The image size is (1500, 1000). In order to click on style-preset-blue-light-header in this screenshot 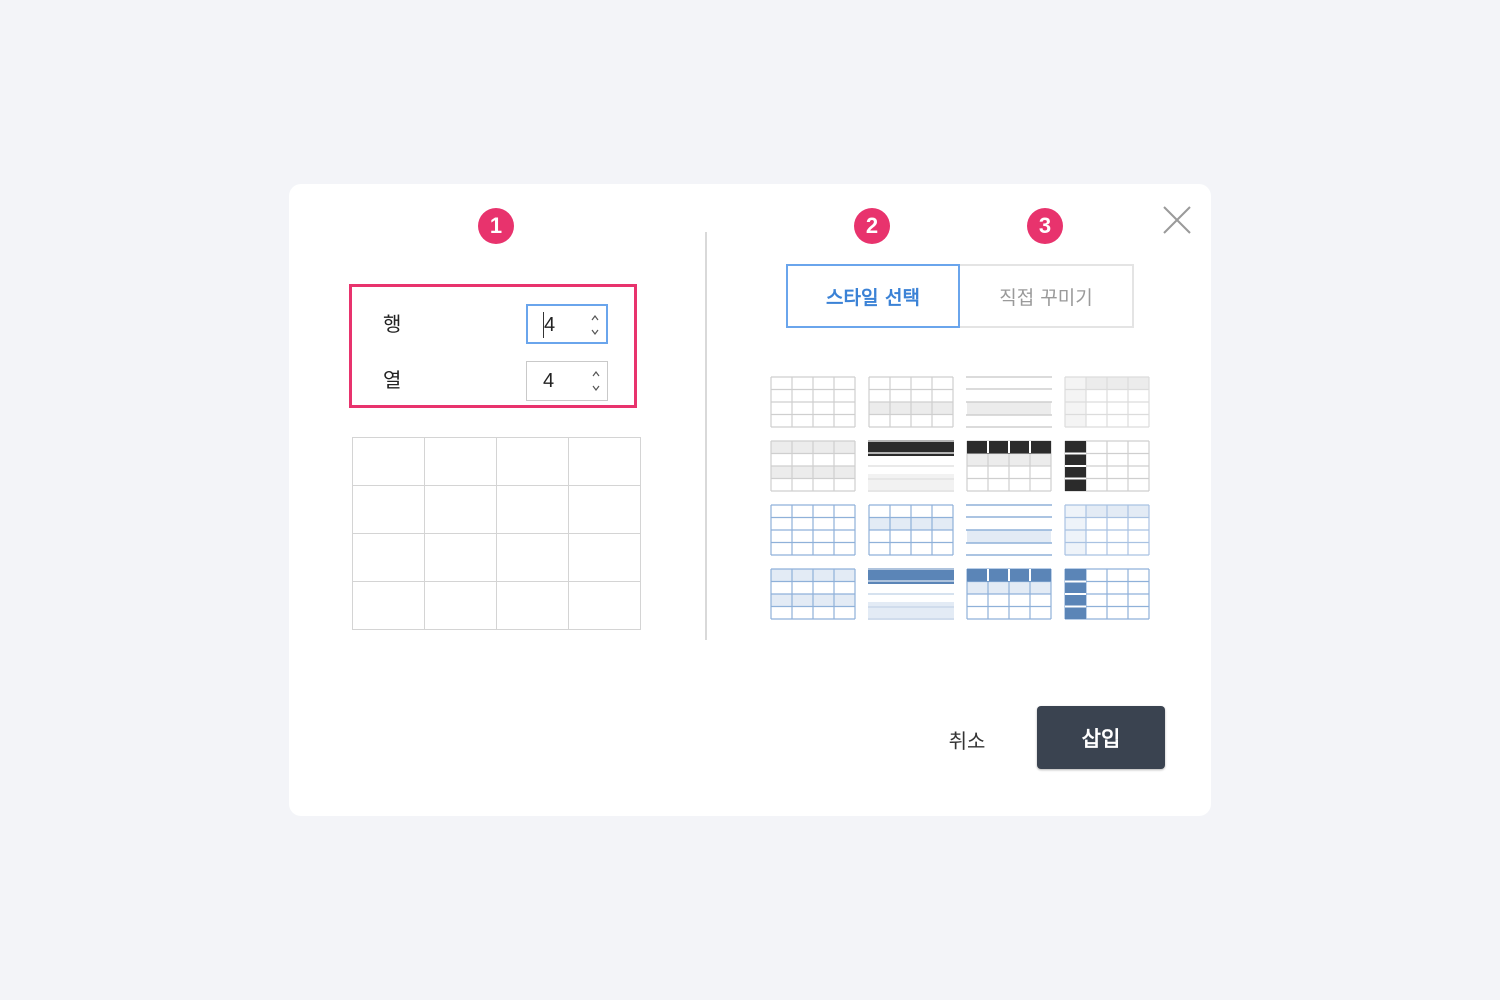, I will do `click(1107, 530)`.